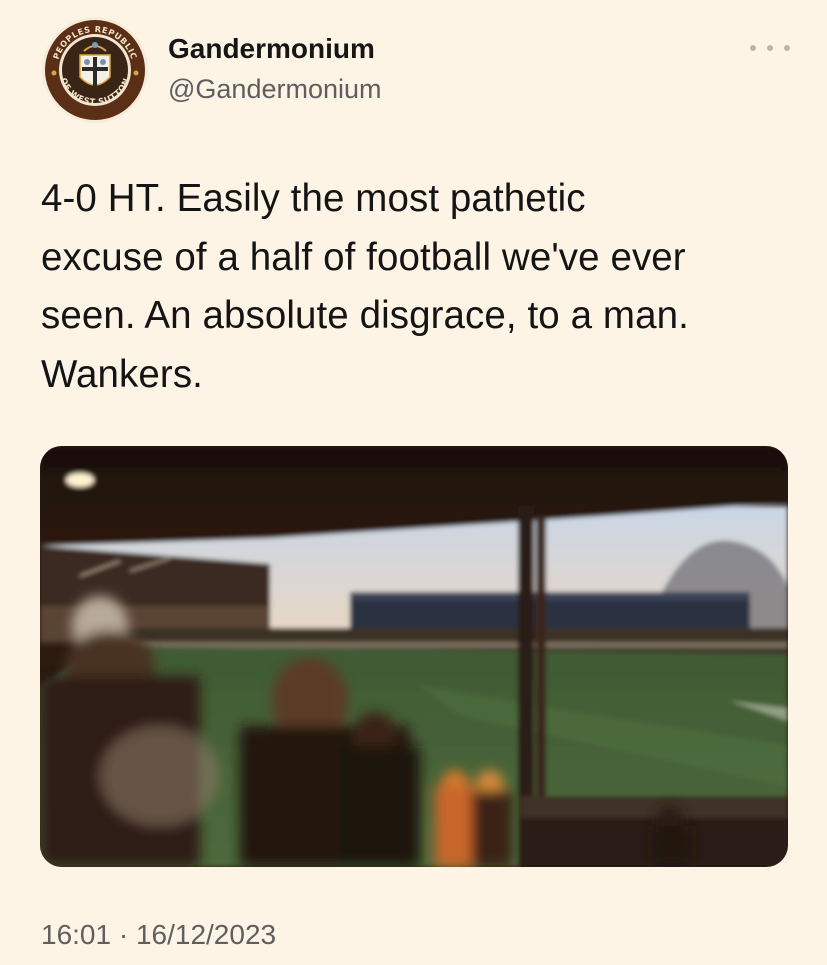 The height and width of the screenshot is (965, 827). What do you see at coordinates (158, 935) in the screenshot?
I see `tweet-timestamp: 16:01 · 16/12/2023` at bounding box center [158, 935].